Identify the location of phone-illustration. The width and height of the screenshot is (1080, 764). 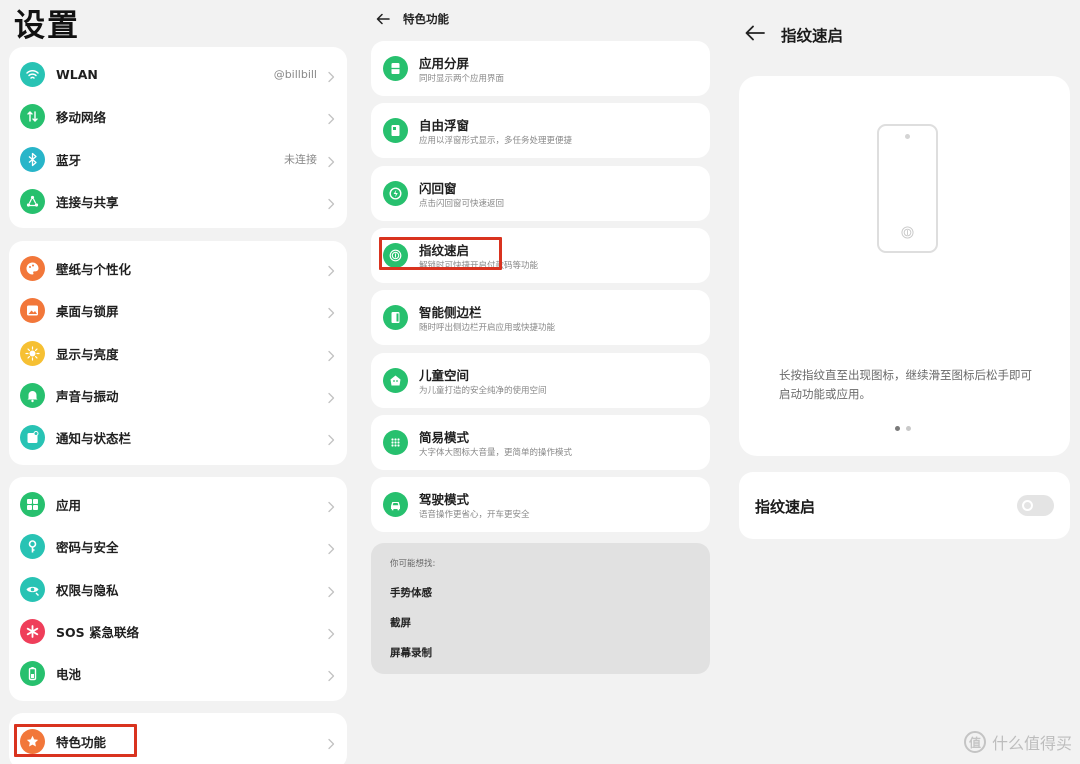
(907, 188).